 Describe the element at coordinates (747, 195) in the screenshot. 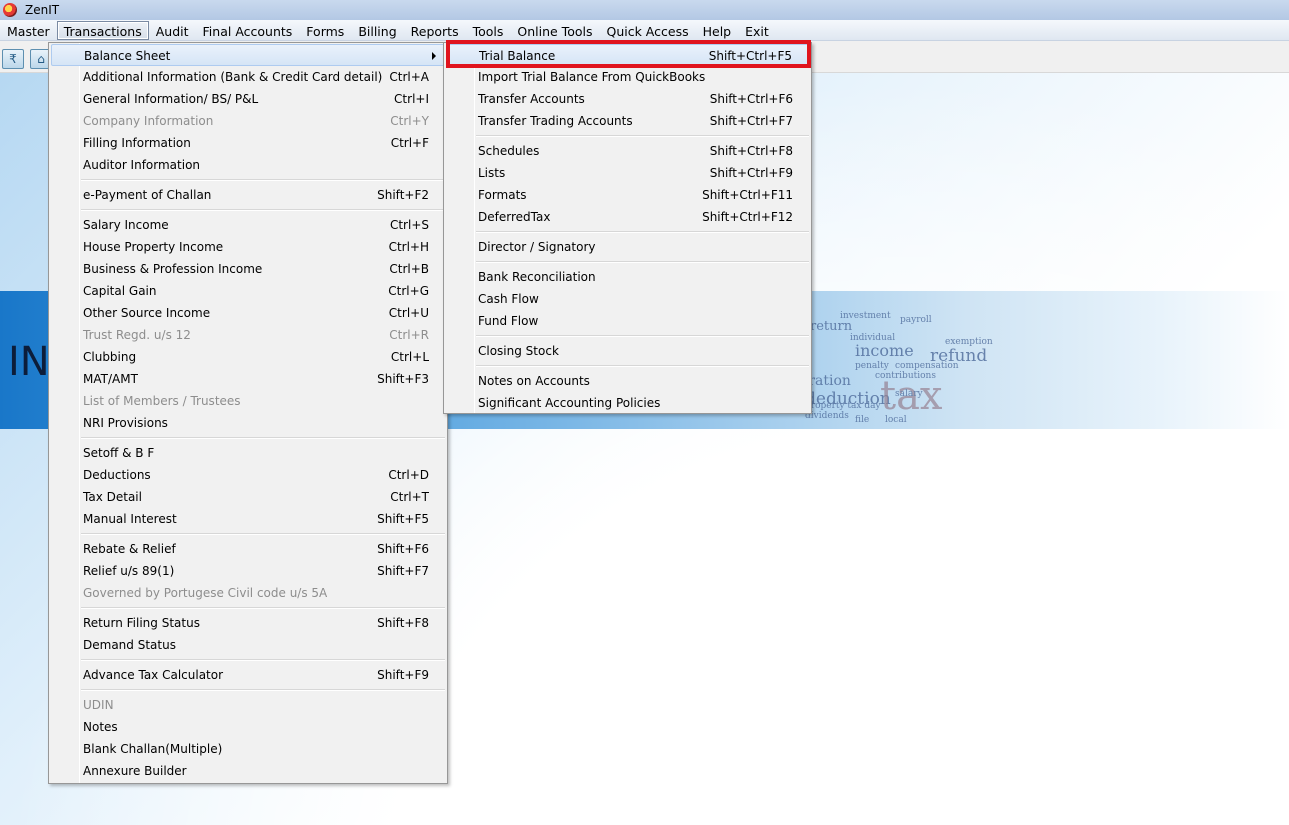

I see `menu-item-shortcut: Shift+Ctrl+F11` at that location.